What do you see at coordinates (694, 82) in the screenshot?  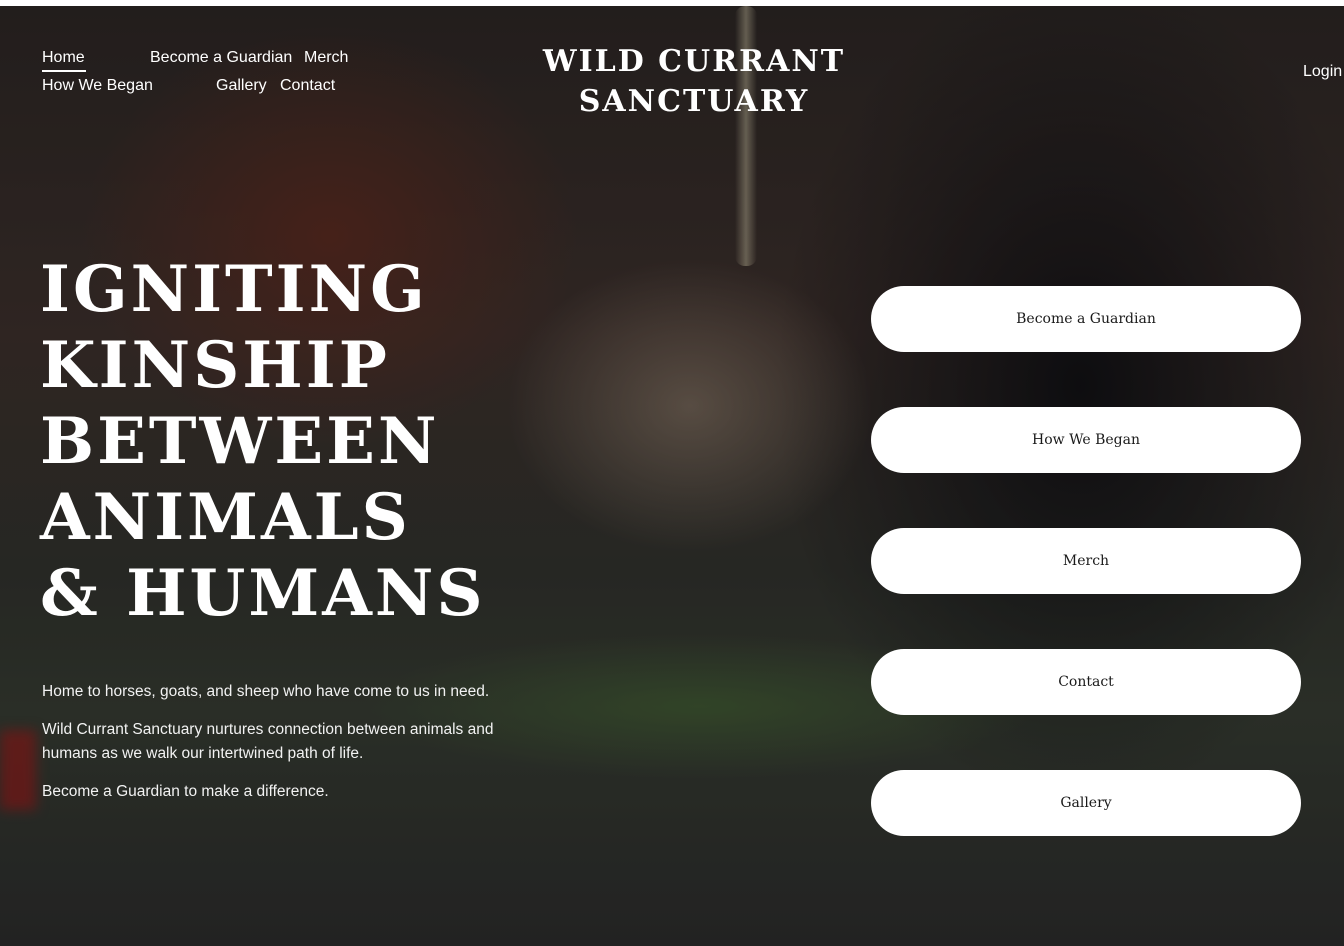 I see `site-logo-title: WILD CURRANT SANCTUARY` at bounding box center [694, 82].